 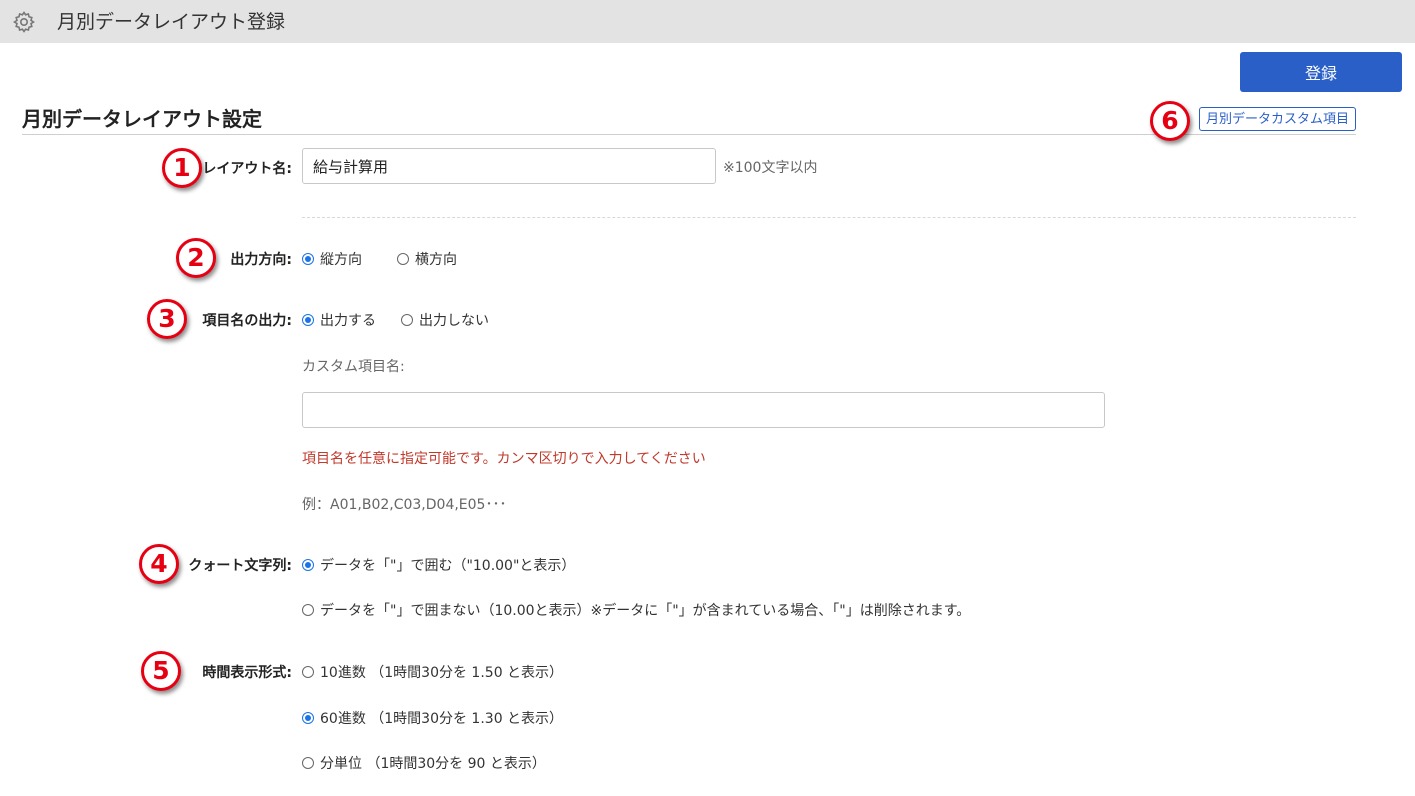 I want to click on quote-enclose-radio: データを「"」で囲む（"10.00"と表示）, so click(x=438, y=565).